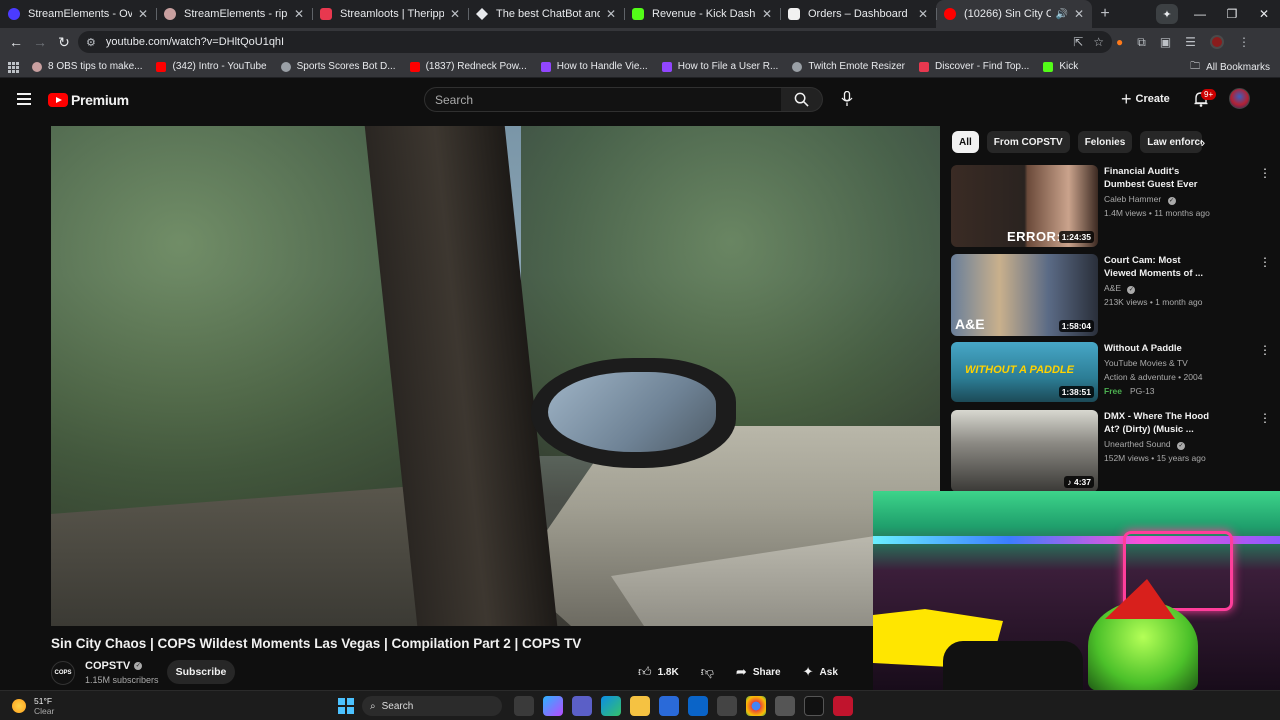  Describe the element at coordinates (758, 672) in the screenshot. I see `share-button: ➦ Share` at that location.